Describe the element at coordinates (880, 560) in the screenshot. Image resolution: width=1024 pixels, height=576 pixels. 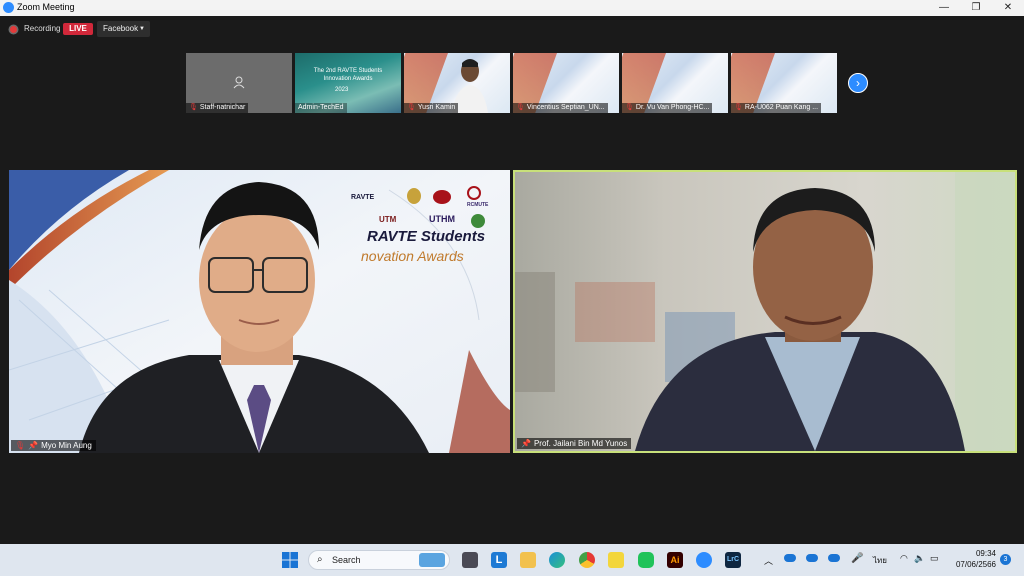
I see `language-indicator: ไทย` at that location.